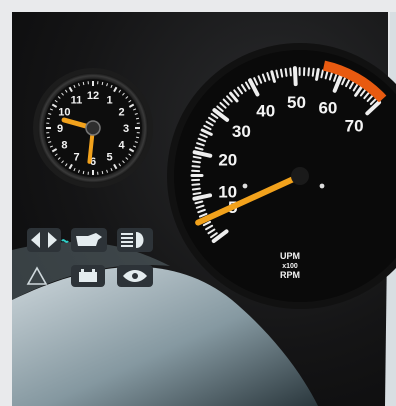 The height and width of the screenshot is (406, 396). Describe the element at coordinates (64, 113) in the screenshot. I see `clock-numeral: 10` at that location.